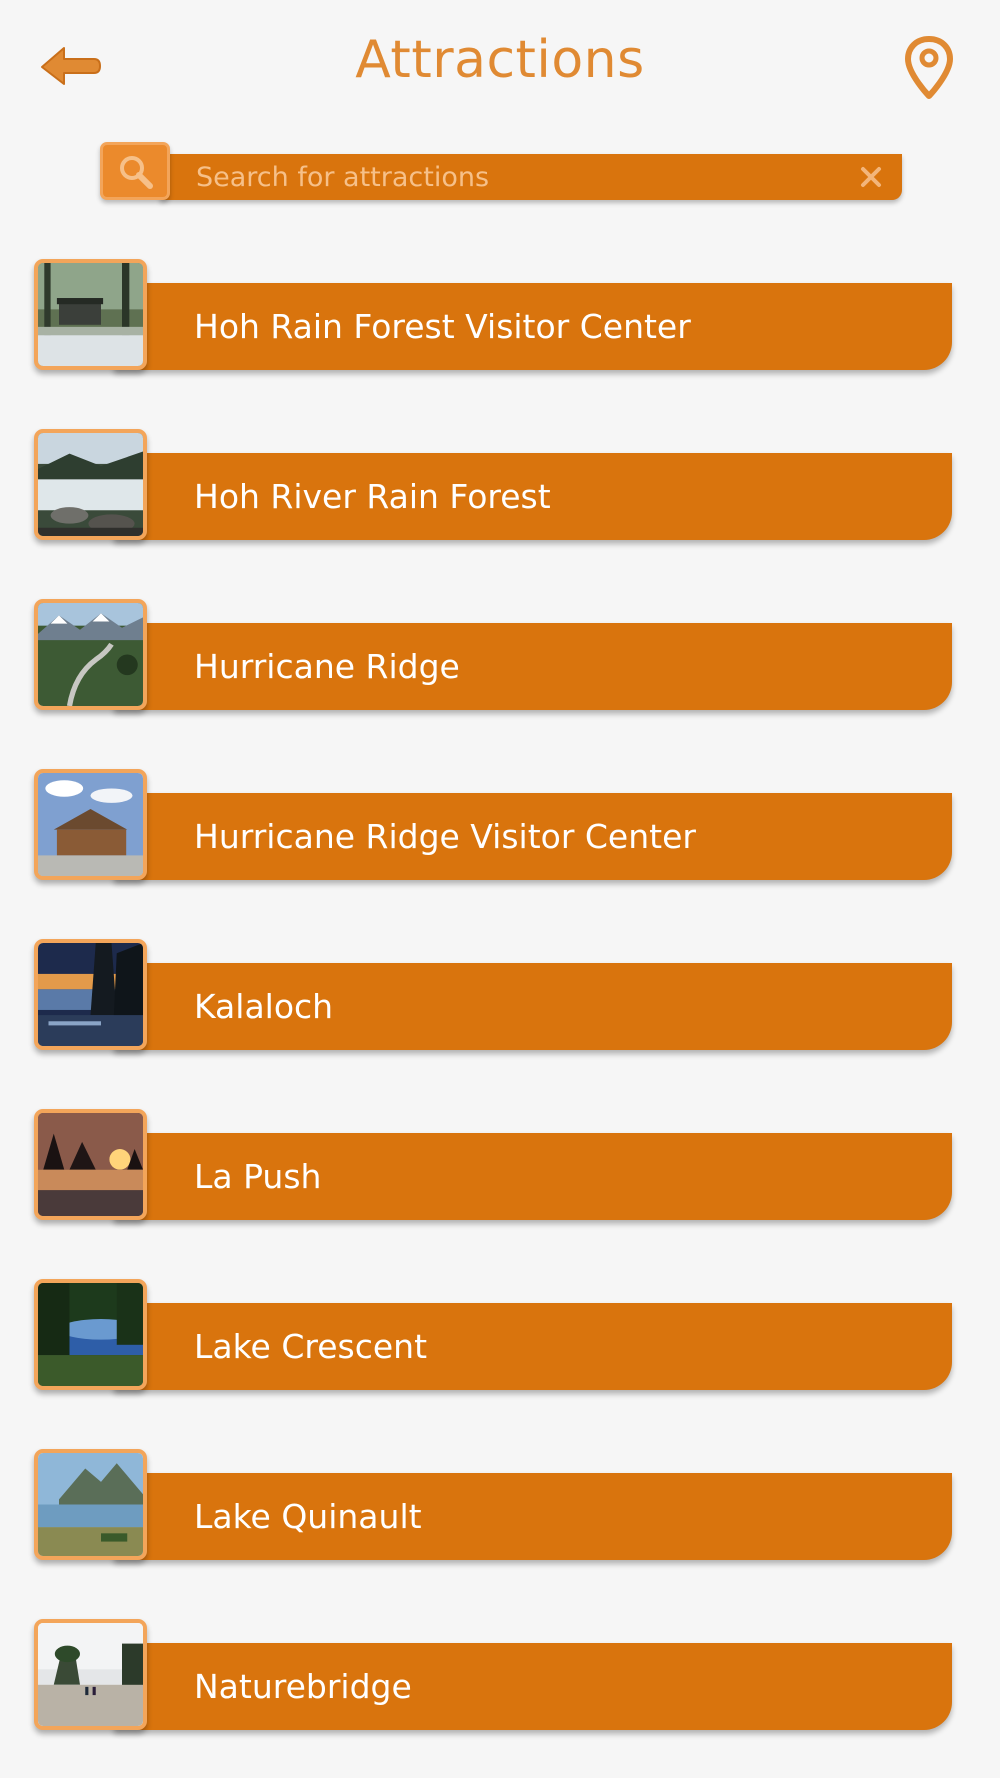 This screenshot has width=1000, height=1778. What do you see at coordinates (494, 656) in the screenshot?
I see `list-item: Hurricane Ridge` at bounding box center [494, 656].